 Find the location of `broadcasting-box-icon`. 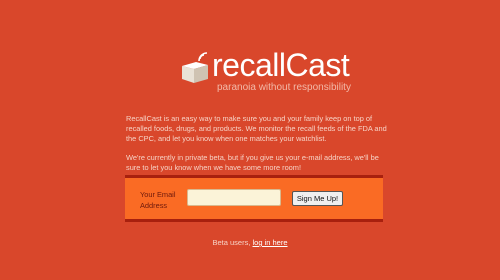

broadcasting-box-icon is located at coordinates (195, 67).